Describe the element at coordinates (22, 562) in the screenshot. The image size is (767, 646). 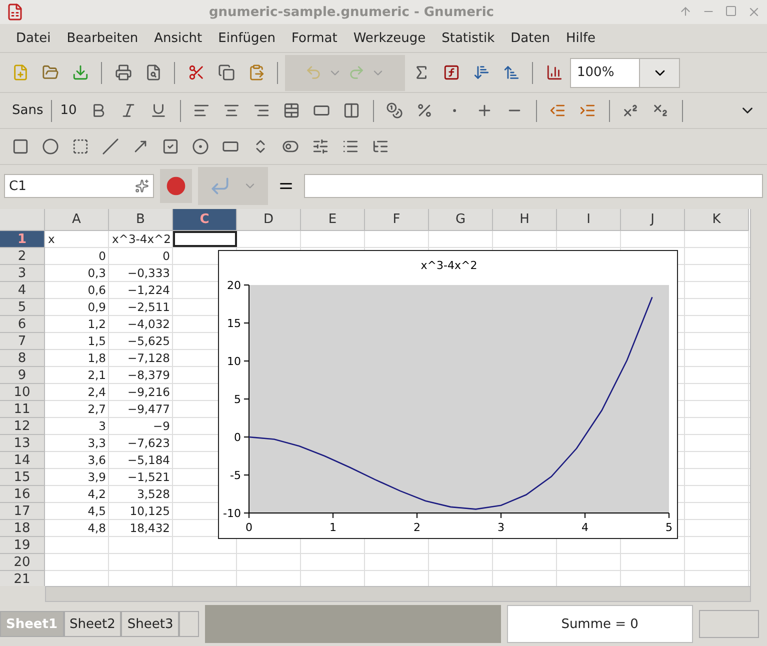
I see `row-header: 20` at that location.